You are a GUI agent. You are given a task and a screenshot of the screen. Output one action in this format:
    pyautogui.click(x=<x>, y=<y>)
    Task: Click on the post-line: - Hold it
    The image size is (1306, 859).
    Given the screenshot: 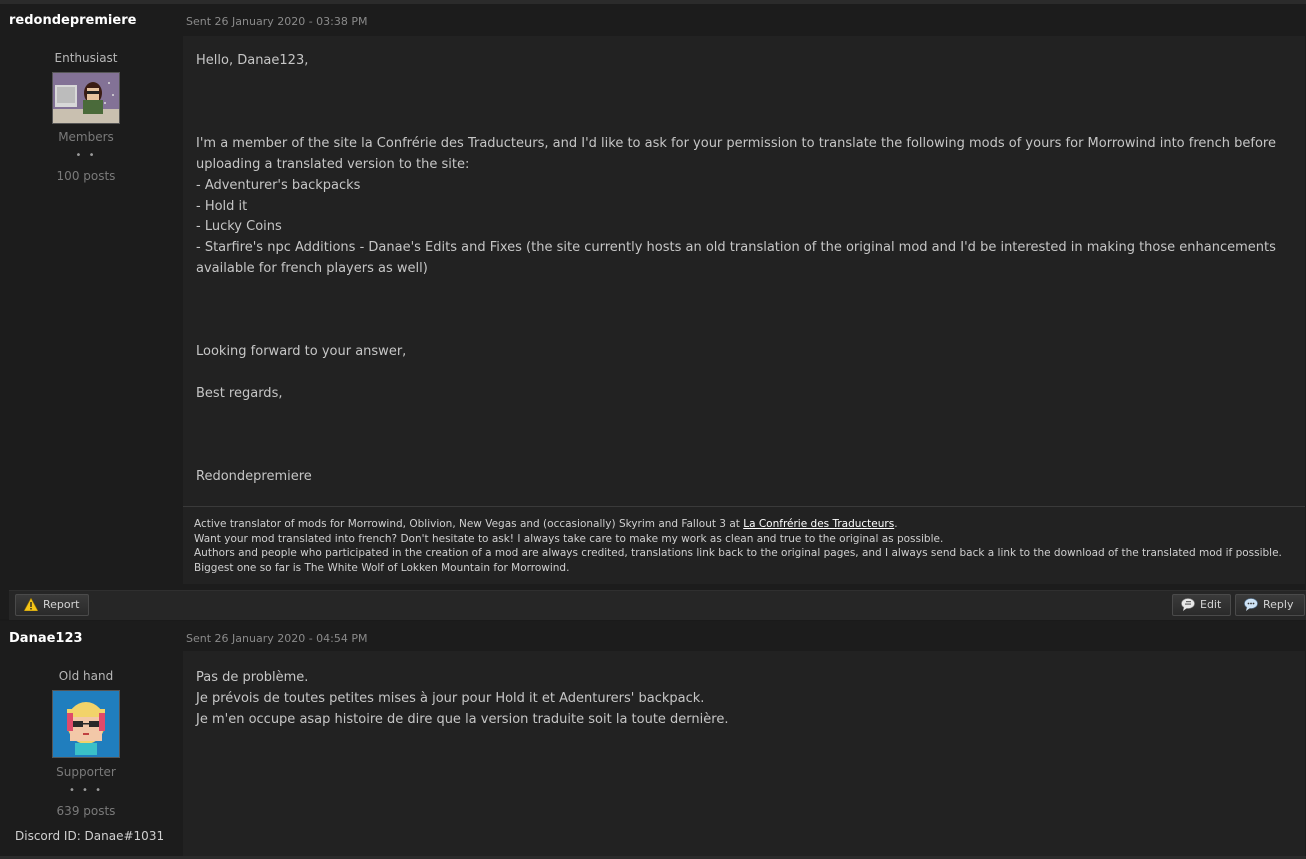 What is the action you would take?
    pyautogui.click(x=222, y=206)
    